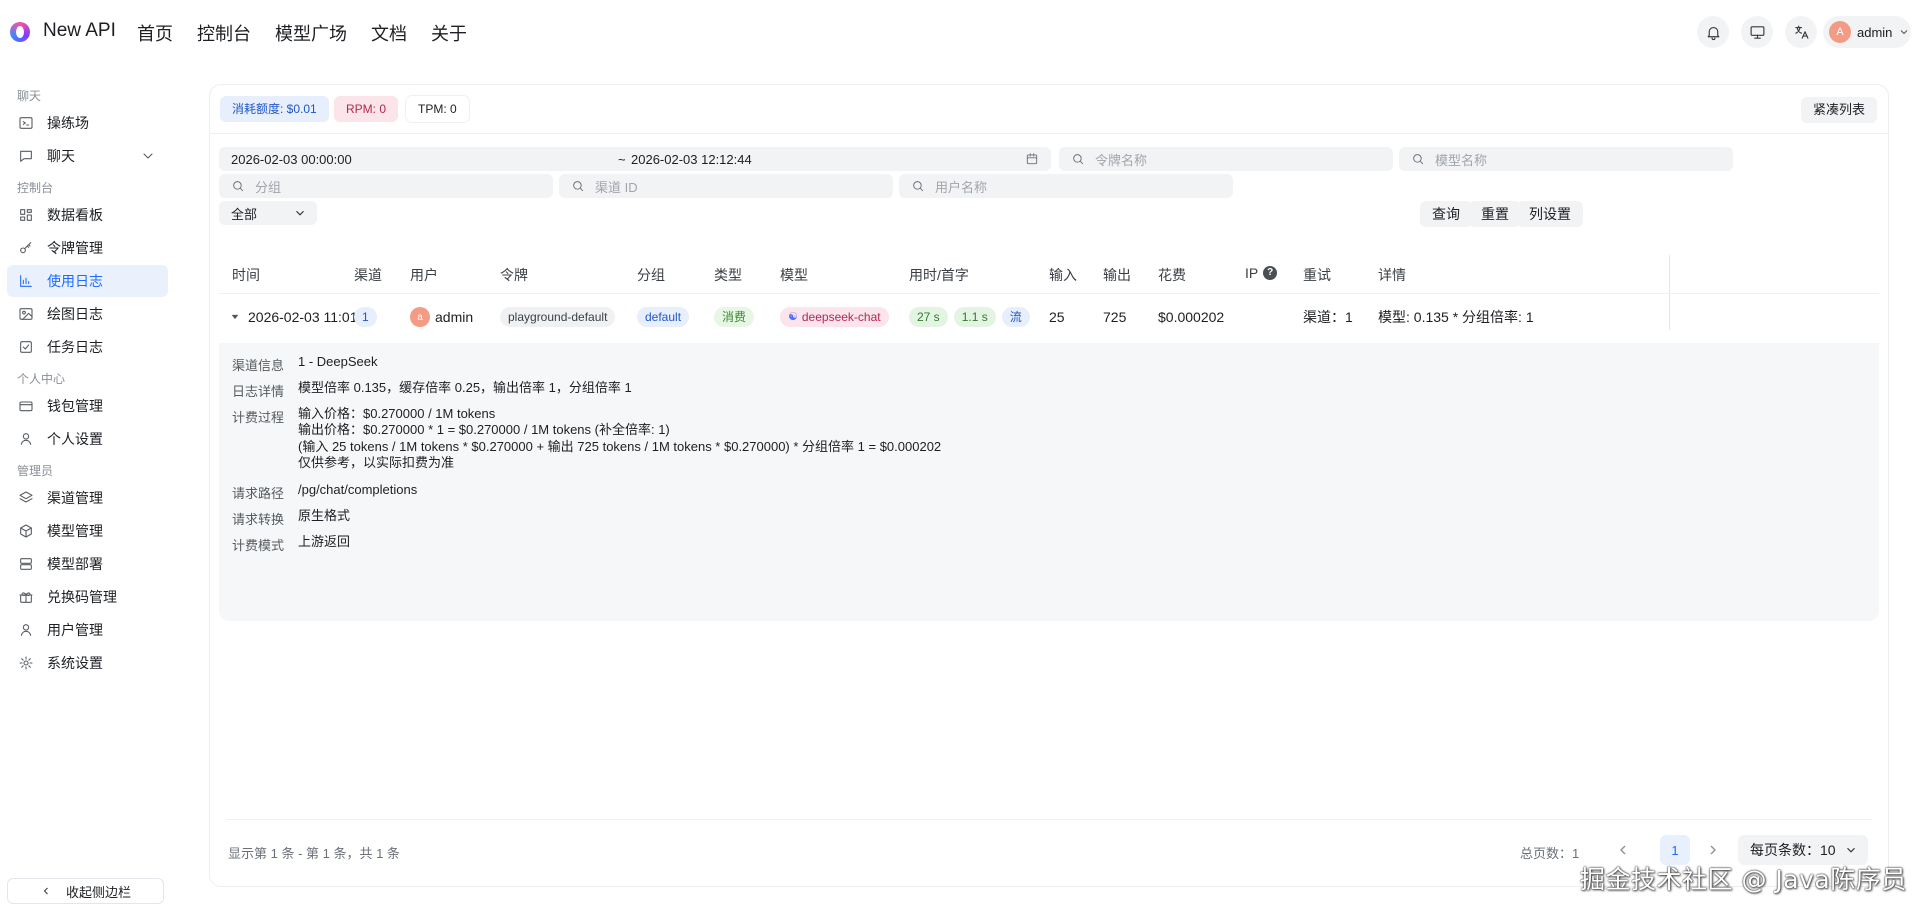  I want to click on nav-home: 首页, so click(155, 33).